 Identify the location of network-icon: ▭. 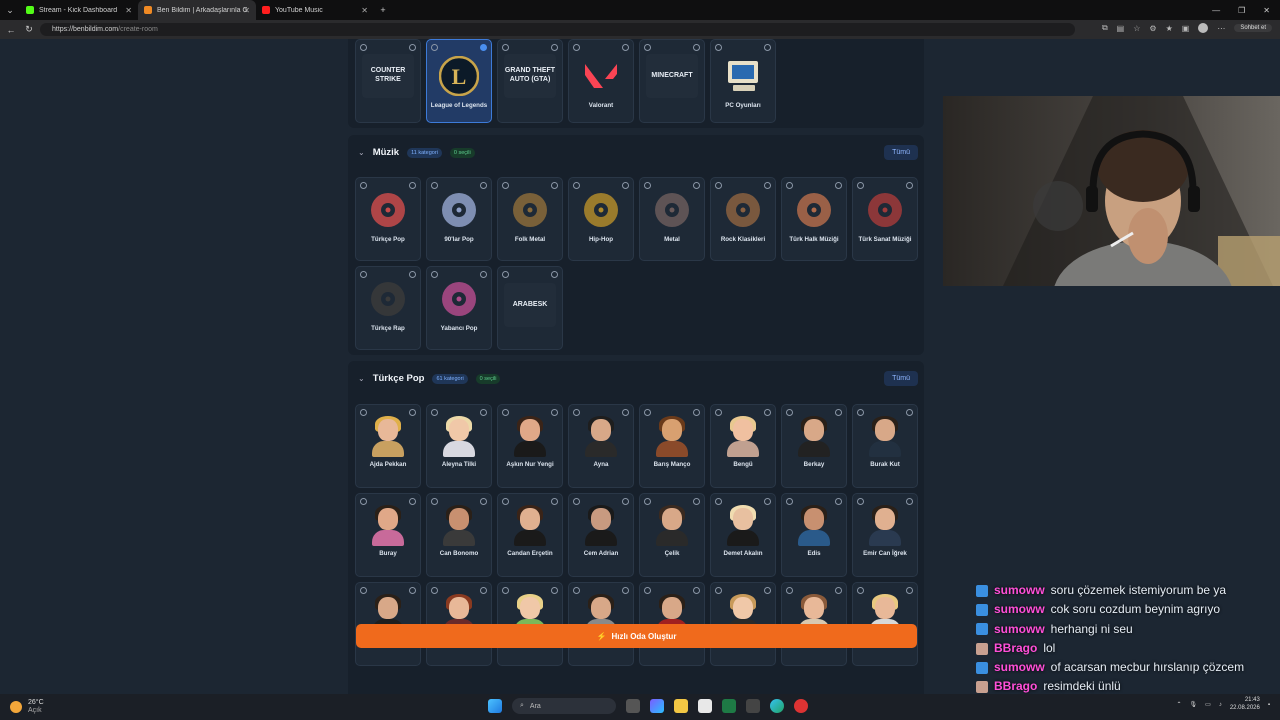
(1208, 704).